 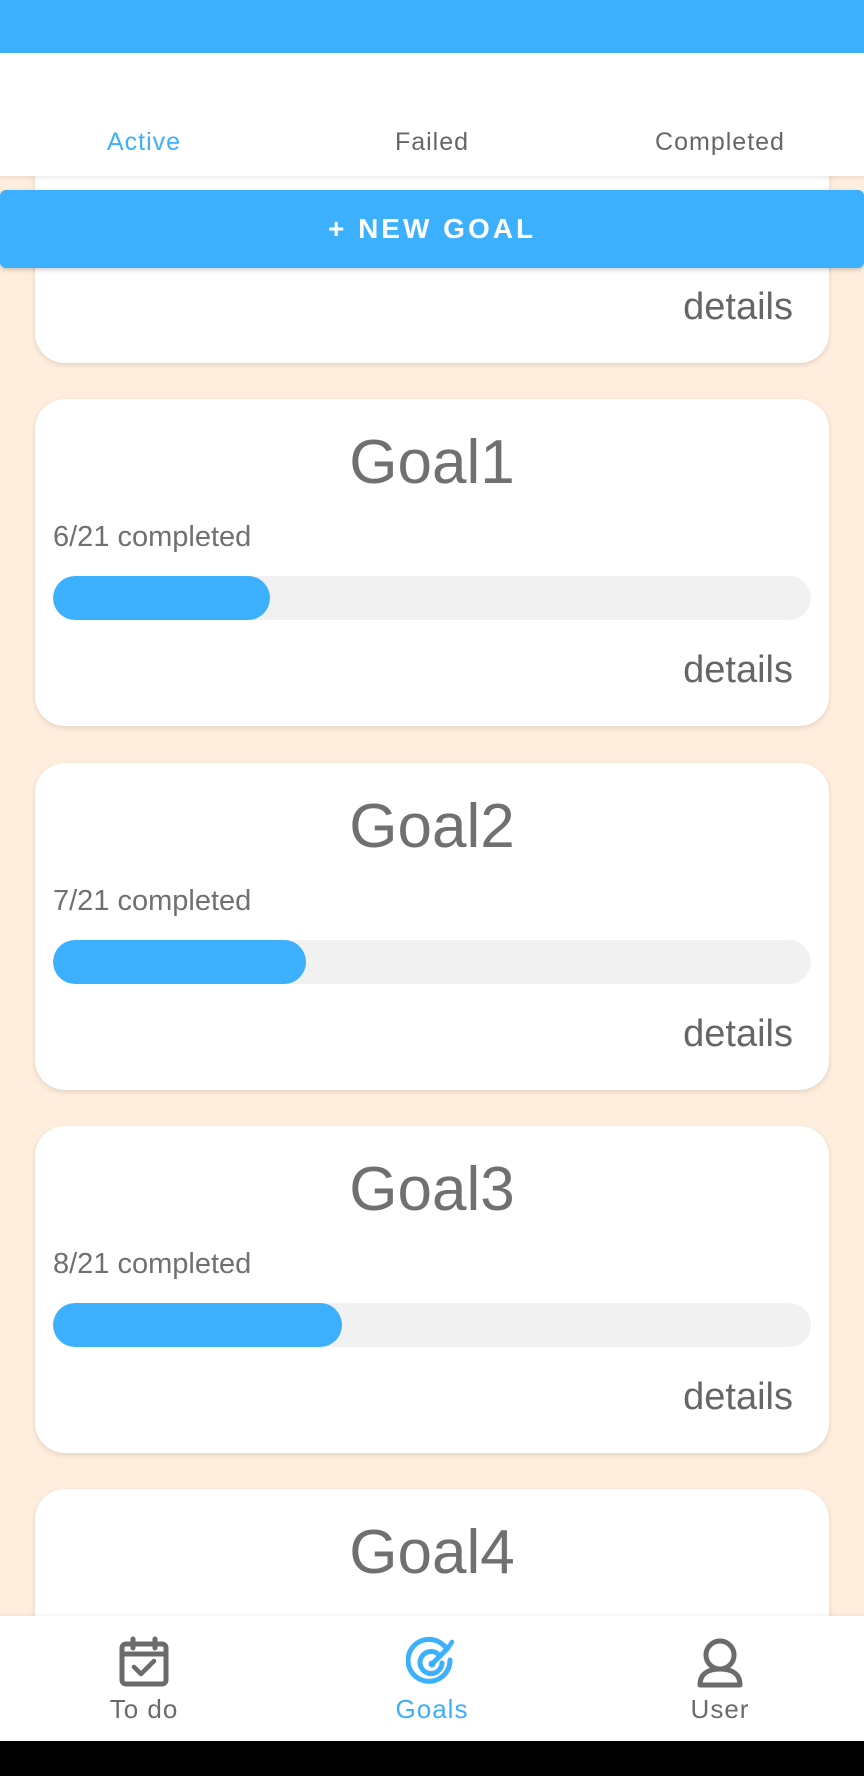 What do you see at coordinates (144, 1709) in the screenshot?
I see `nav-todo-label: To do` at bounding box center [144, 1709].